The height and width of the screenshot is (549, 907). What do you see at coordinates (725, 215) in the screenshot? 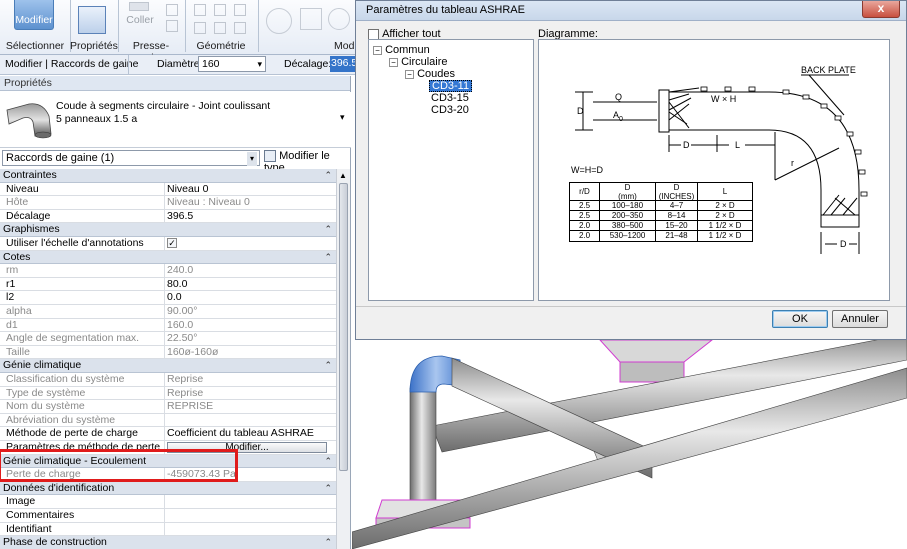
I see `table-cell: 2 × D` at bounding box center [725, 215].